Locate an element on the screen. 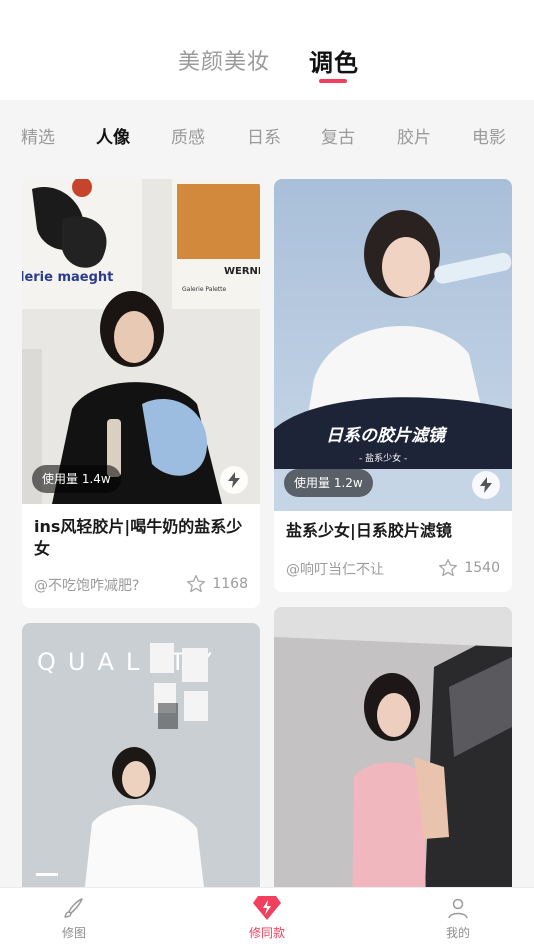  overlay-subtitle: - 盐系少女 - is located at coordinates (383, 458).